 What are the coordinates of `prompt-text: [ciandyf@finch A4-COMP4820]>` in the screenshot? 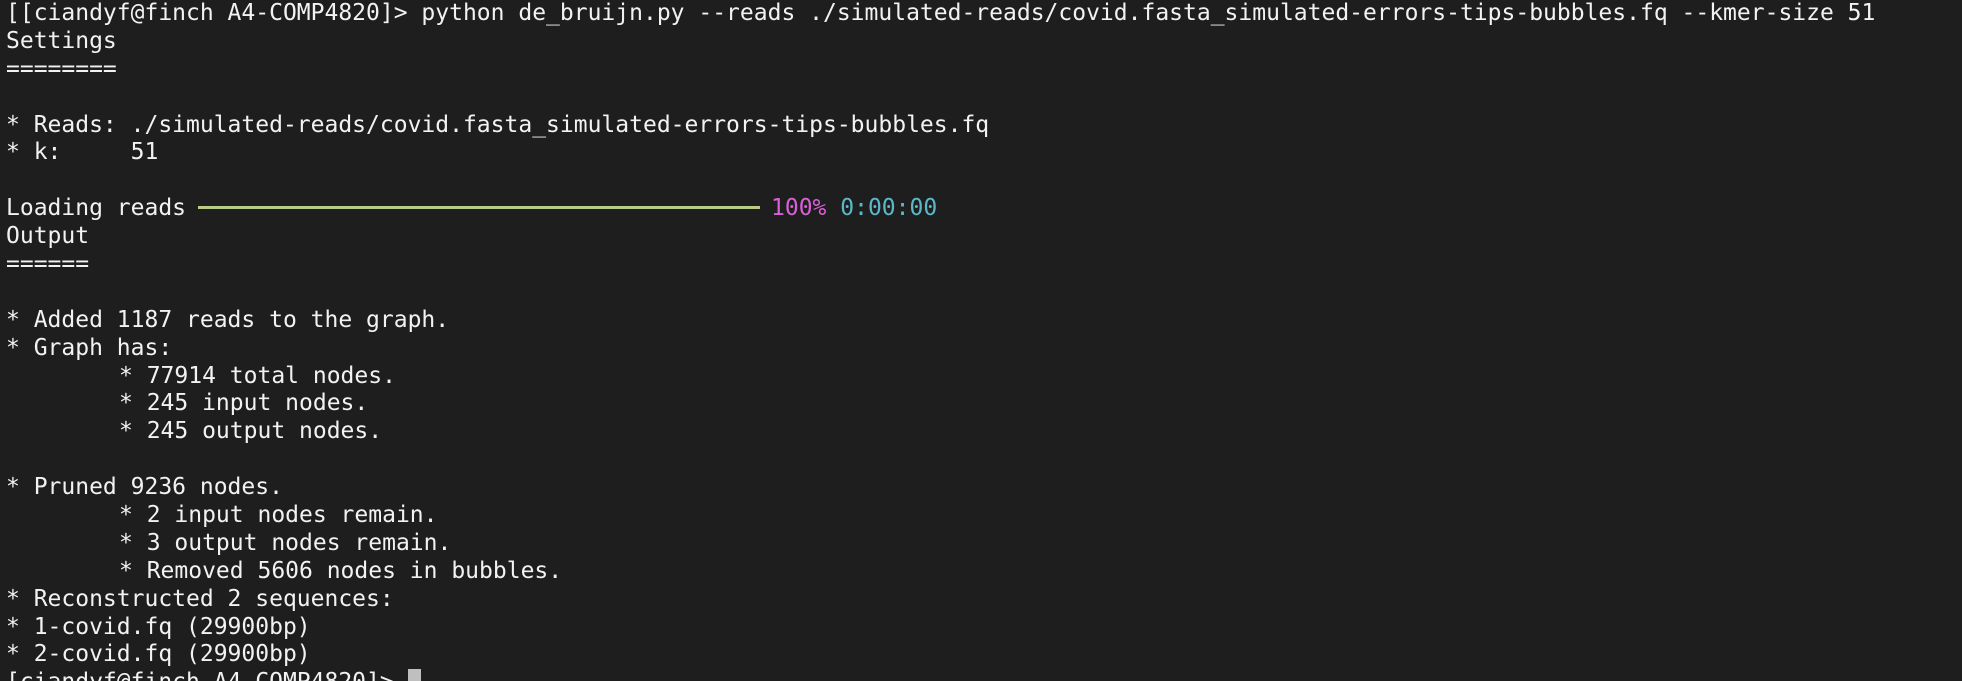 It's located at (207, 675).